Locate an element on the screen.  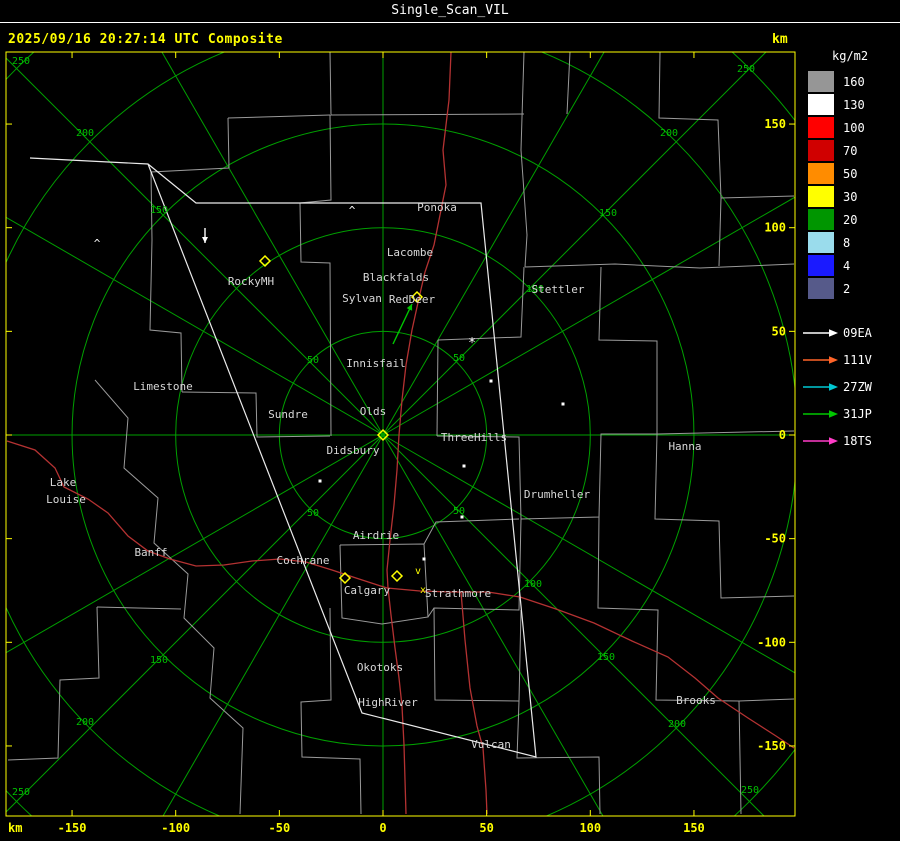
legend-value: 50 is located at coordinates (850, 173).